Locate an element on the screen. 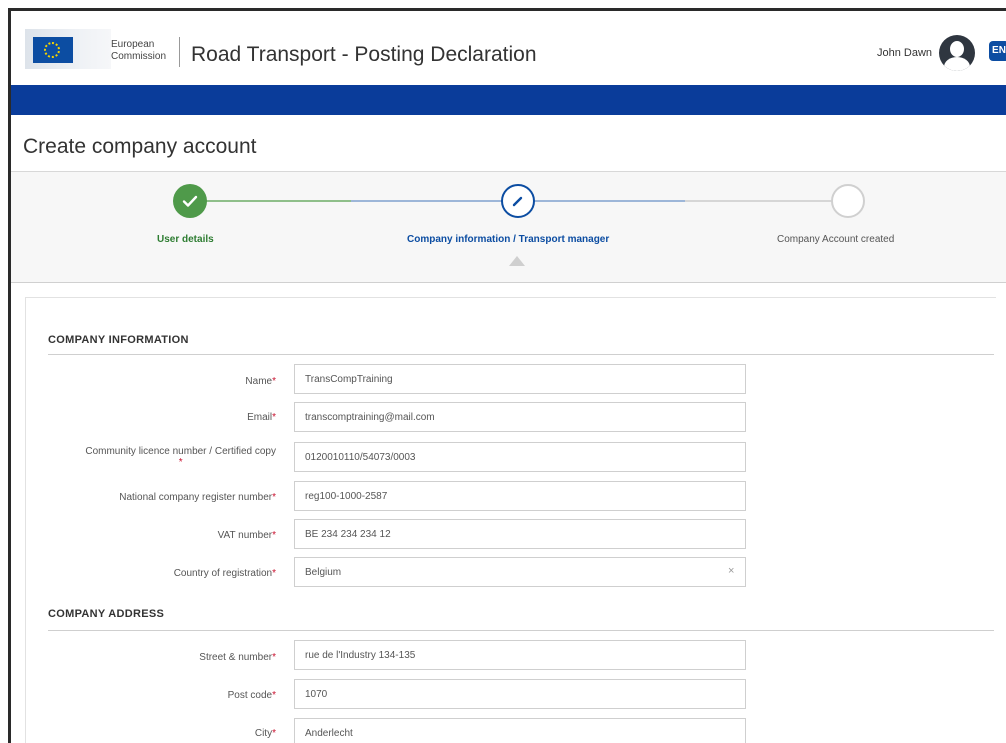 This screenshot has height=743, width=1006. street-input is located at coordinates (520, 655).